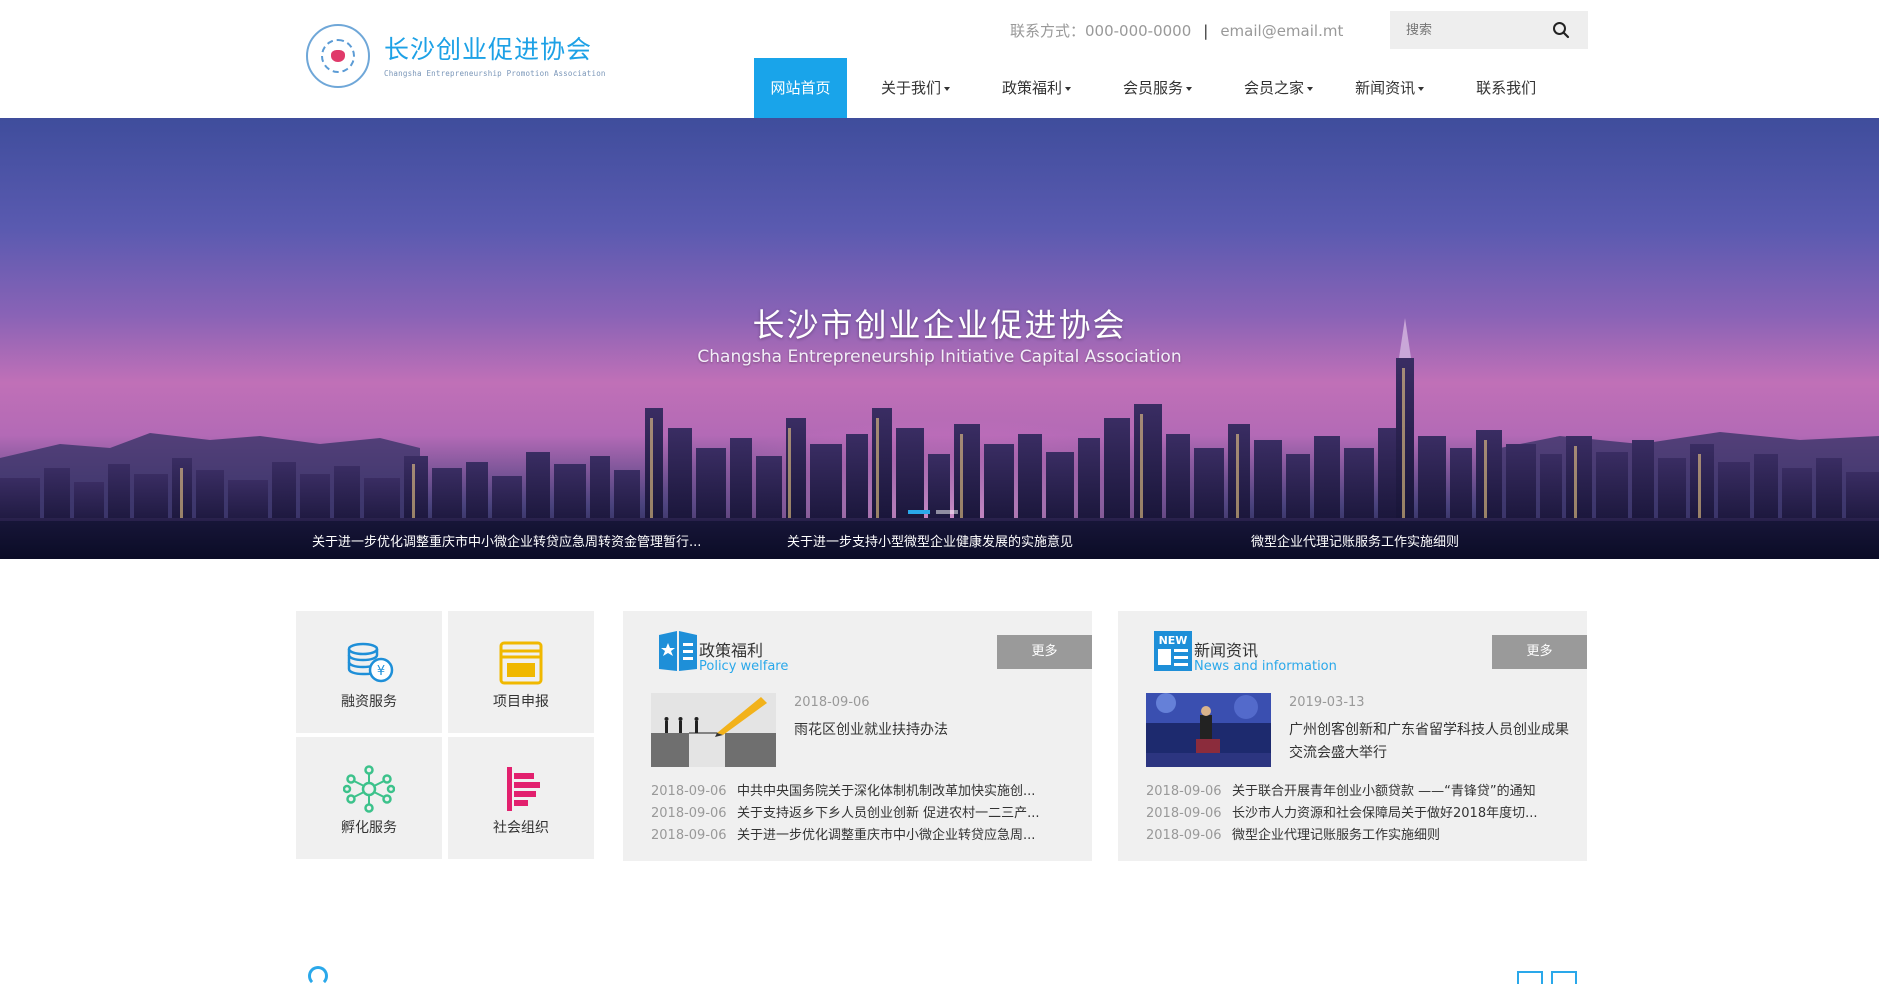 Image resolution: width=1879 pixels, height=984 pixels. I want to click on service-social-organization: 社会组织, so click(521, 798).